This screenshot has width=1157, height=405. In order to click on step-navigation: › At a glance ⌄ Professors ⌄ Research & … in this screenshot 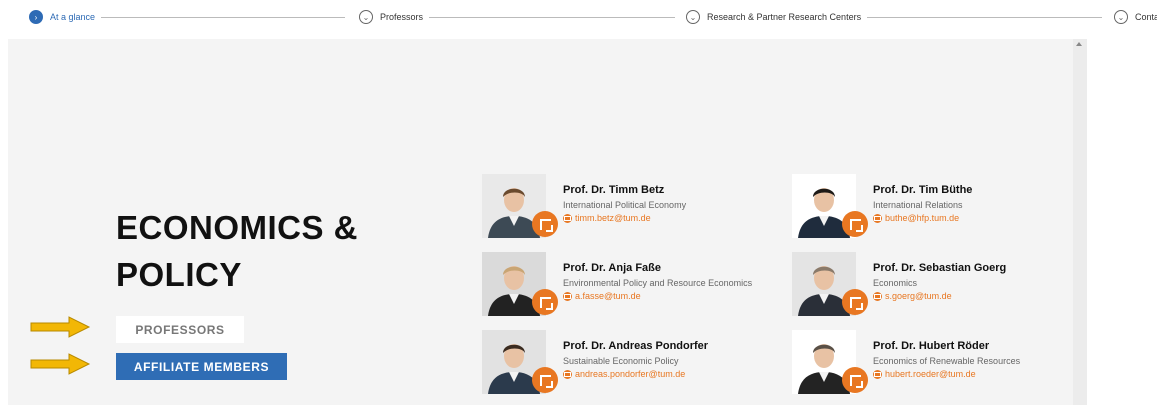, I will do `click(578, 19)`.